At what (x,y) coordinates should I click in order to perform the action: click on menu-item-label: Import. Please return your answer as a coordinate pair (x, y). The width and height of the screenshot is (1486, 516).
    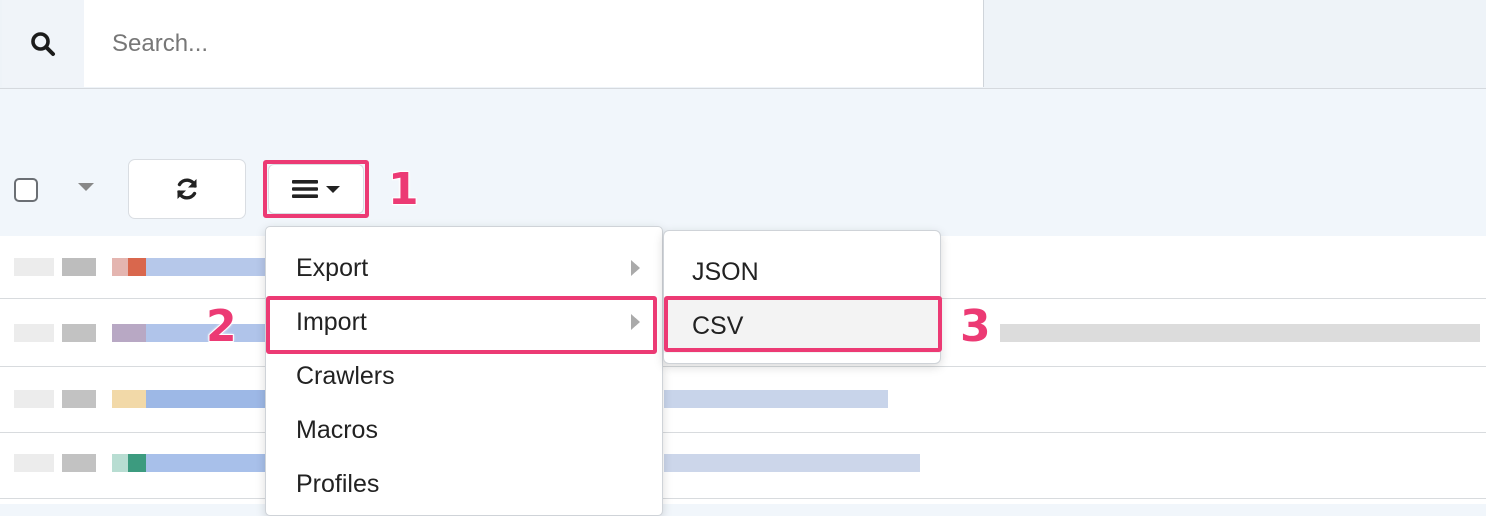
    Looking at the image, I should click on (331, 321).